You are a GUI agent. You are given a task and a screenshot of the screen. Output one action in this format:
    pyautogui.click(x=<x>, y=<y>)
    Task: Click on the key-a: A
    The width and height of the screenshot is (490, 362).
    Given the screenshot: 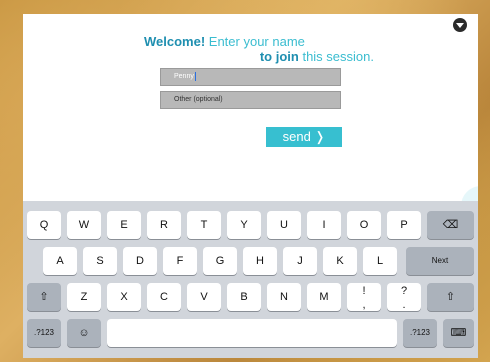 What is the action you would take?
    pyautogui.click(x=60, y=261)
    